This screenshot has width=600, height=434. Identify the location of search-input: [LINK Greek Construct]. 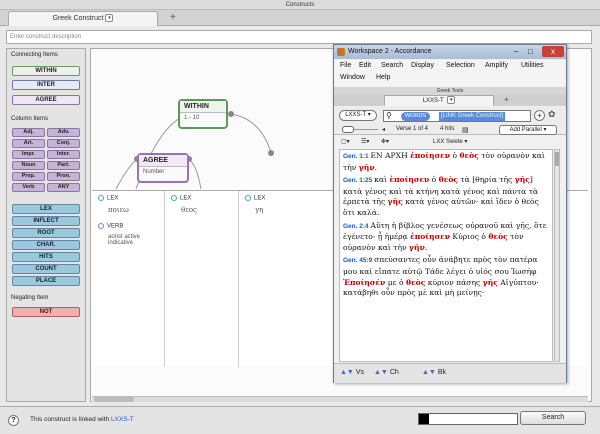
(472, 116).